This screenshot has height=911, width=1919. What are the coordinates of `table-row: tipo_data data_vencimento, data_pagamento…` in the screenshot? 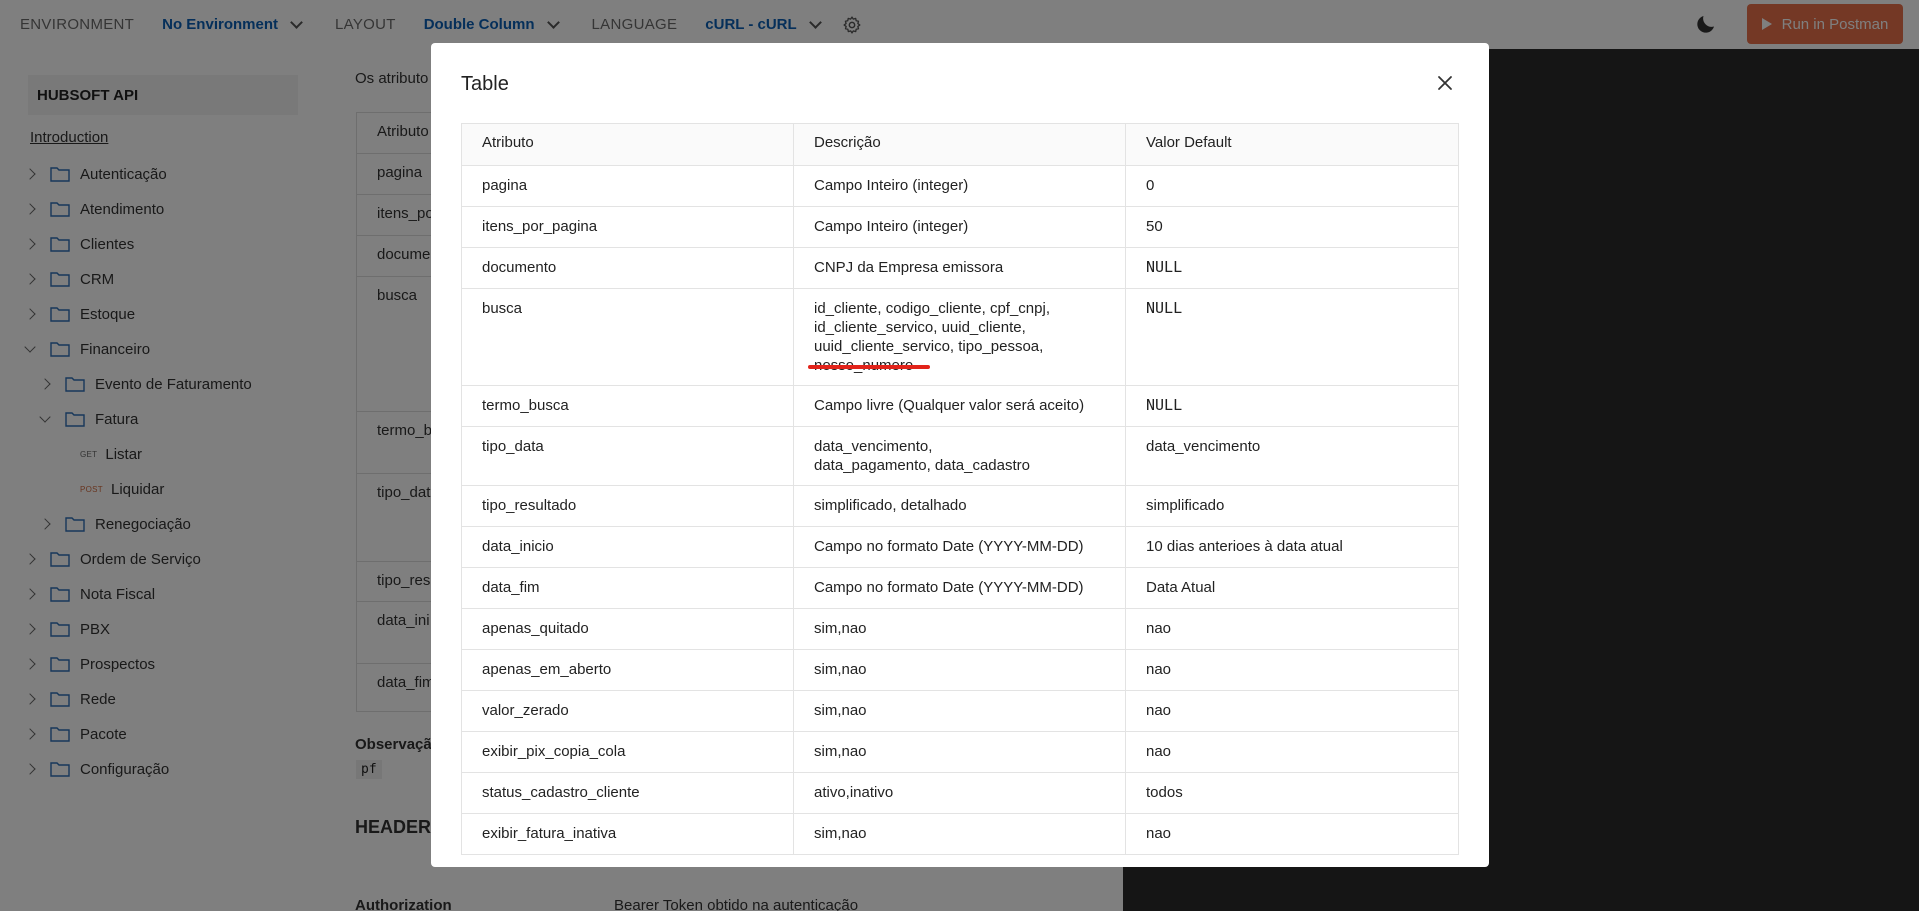 It's located at (960, 456).